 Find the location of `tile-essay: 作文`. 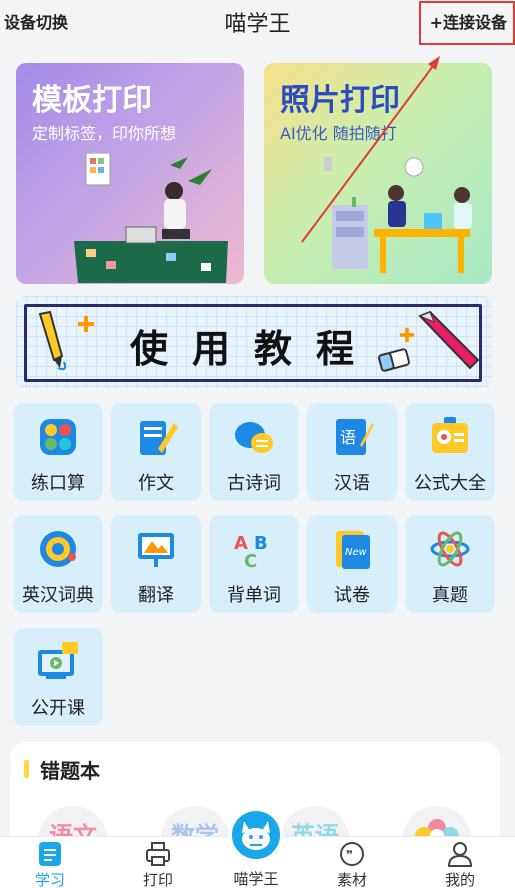

tile-essay: 作文 is located at coordinates (156, 452).